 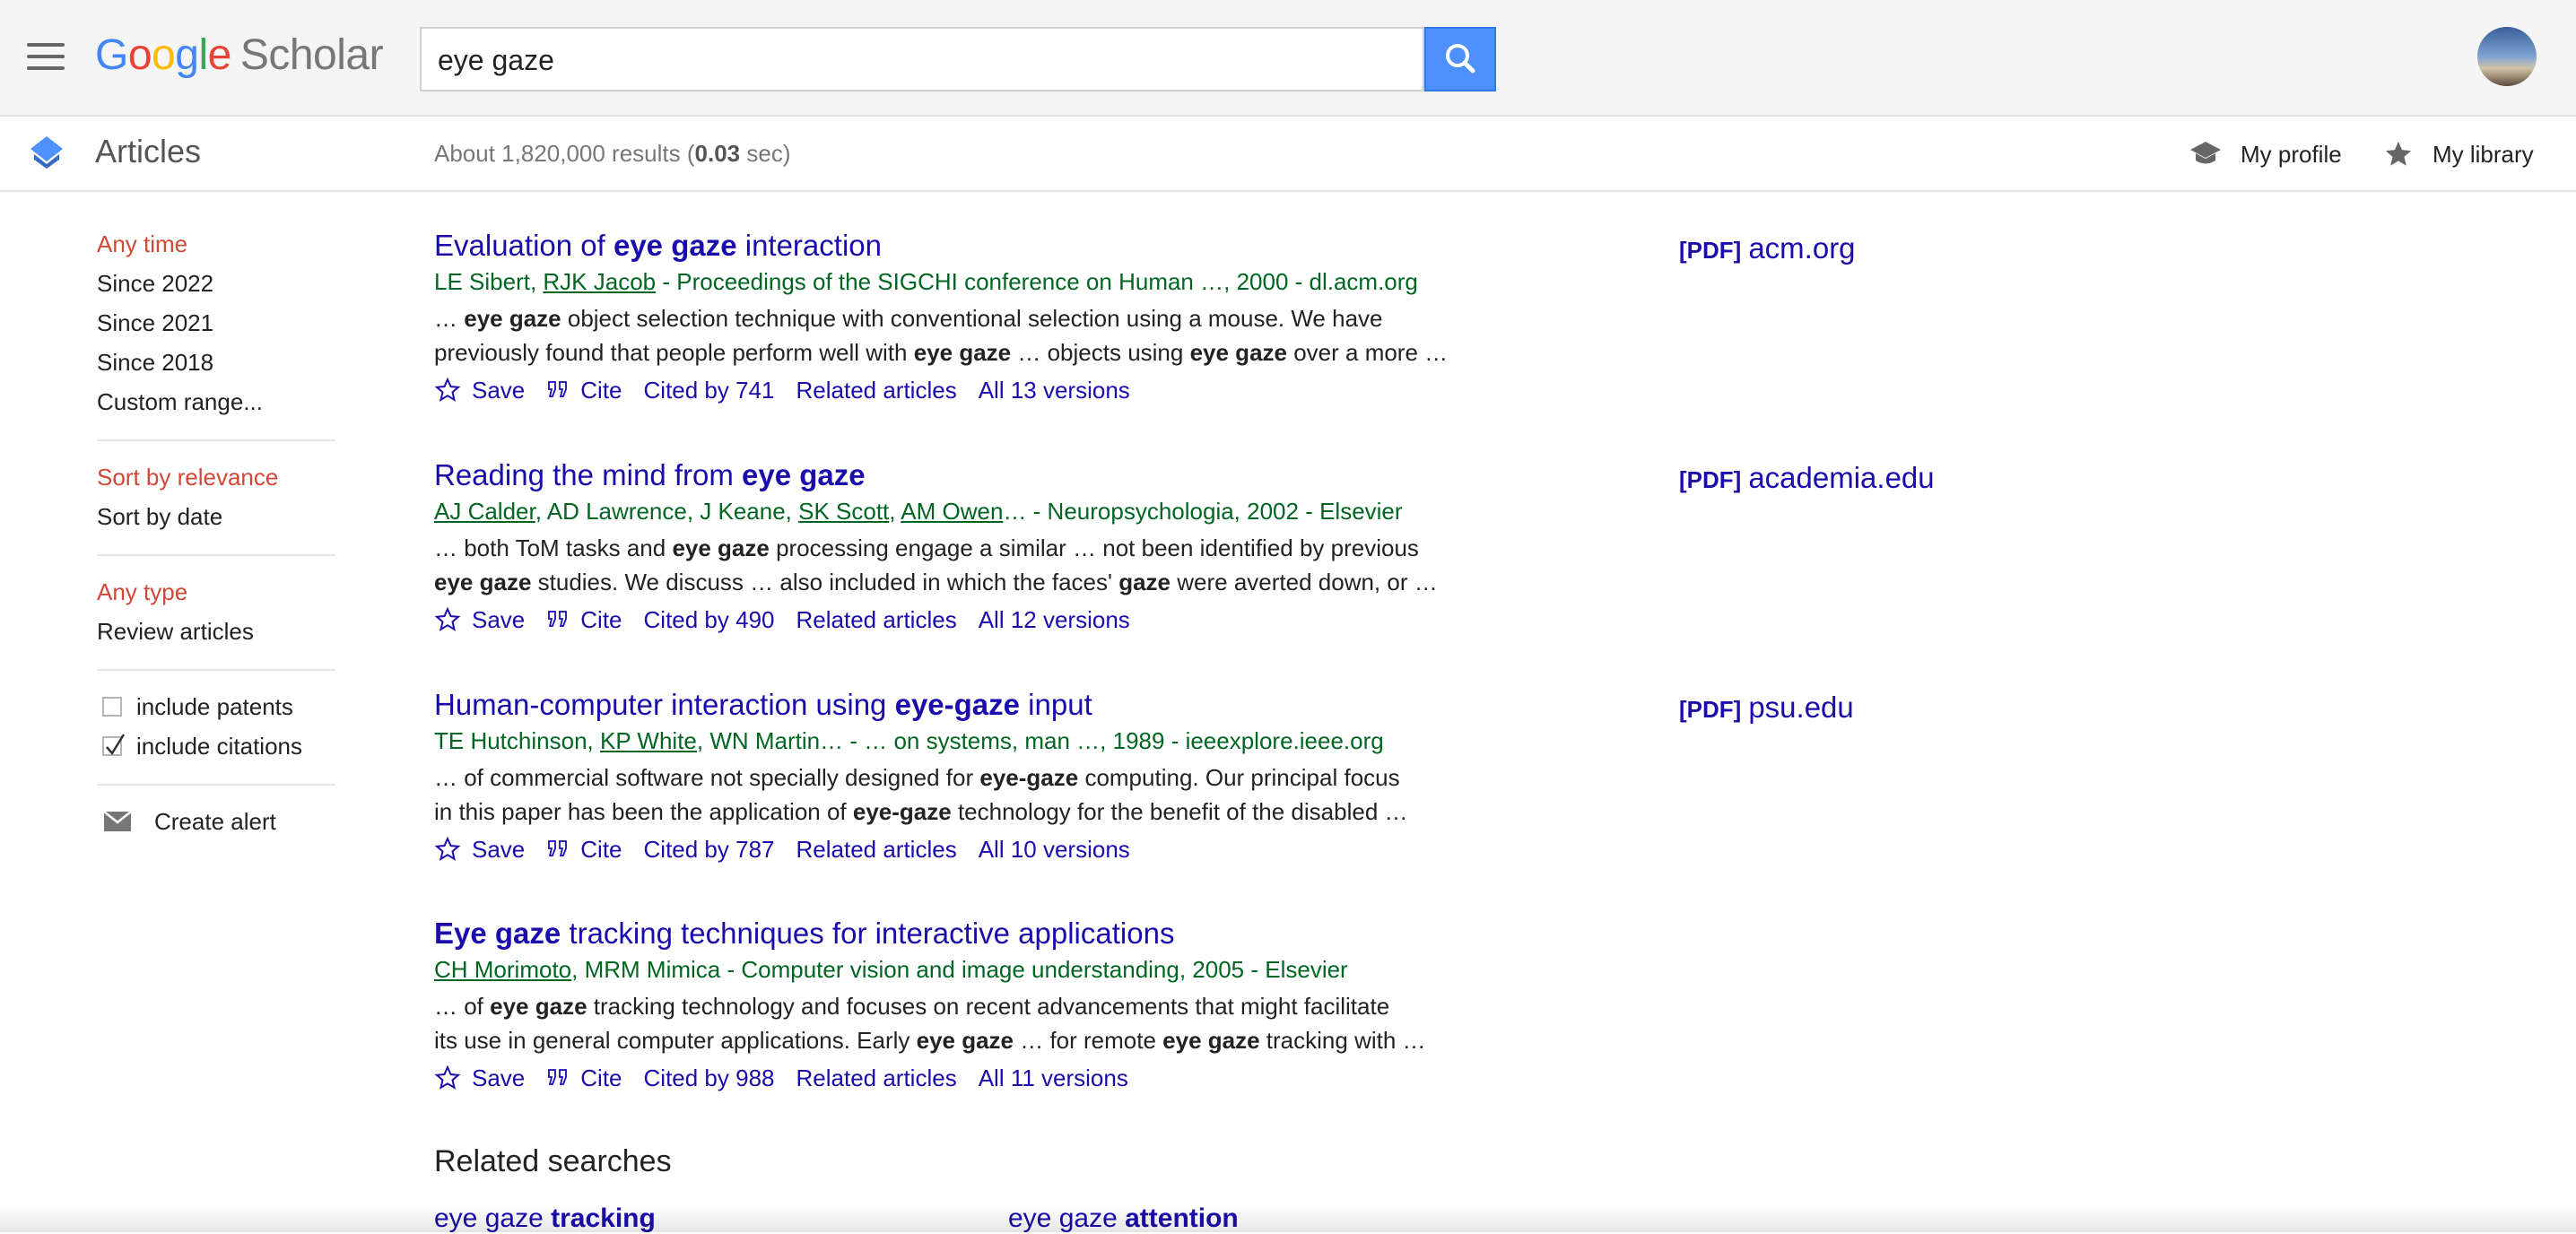 I want to click on star-filled-icon, so click(x=2398, y=153).